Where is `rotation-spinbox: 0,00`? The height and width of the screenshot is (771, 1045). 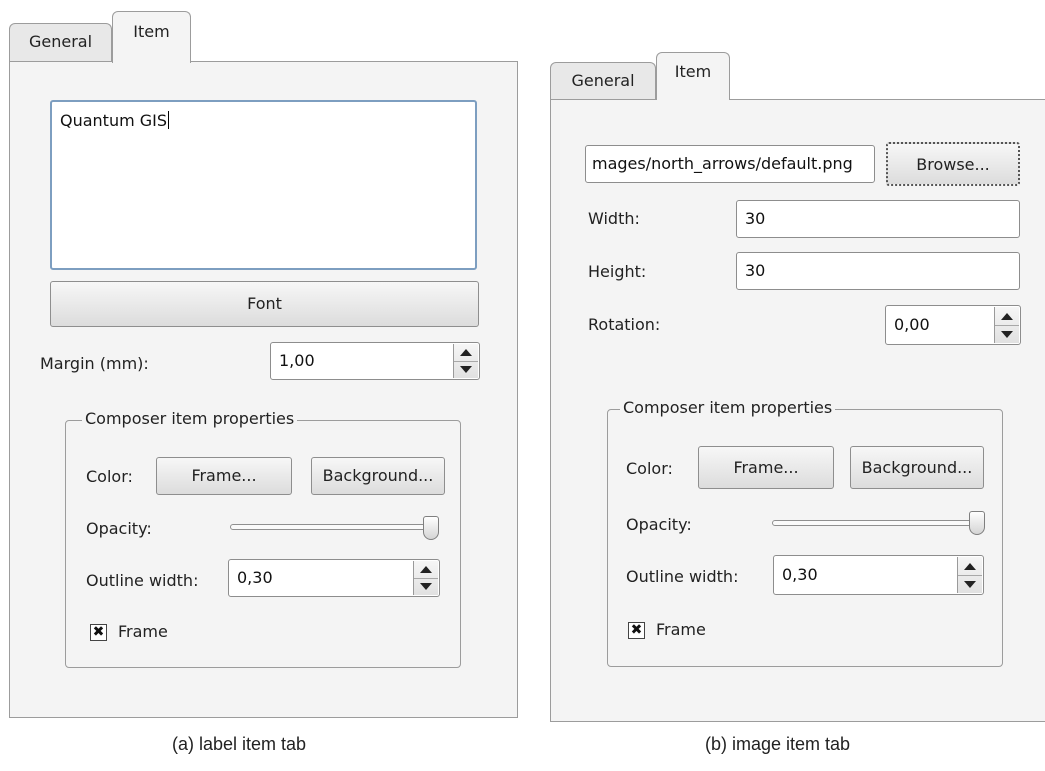
rotation-spinbox: 0,00 is located at coordinates (953, 325).